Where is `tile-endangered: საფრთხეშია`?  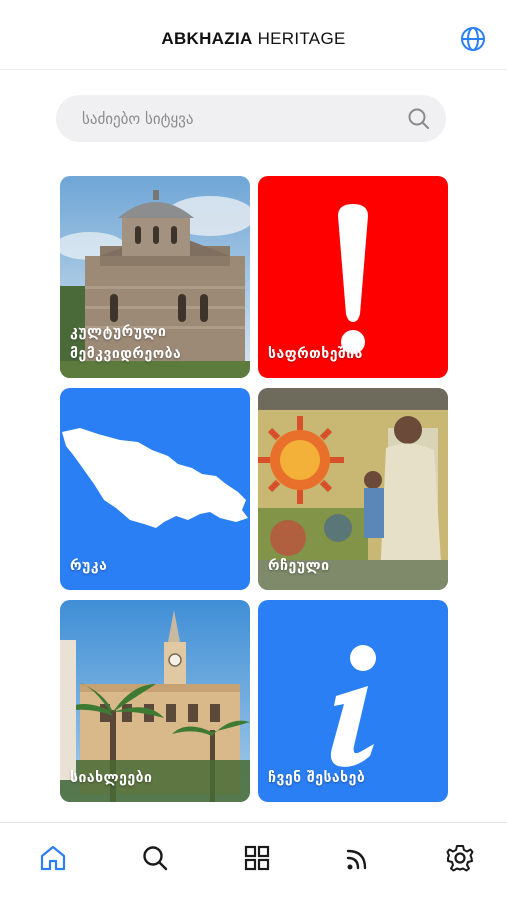
tile-endangered: საფრთხეშია is located at coordinates (353, 277).